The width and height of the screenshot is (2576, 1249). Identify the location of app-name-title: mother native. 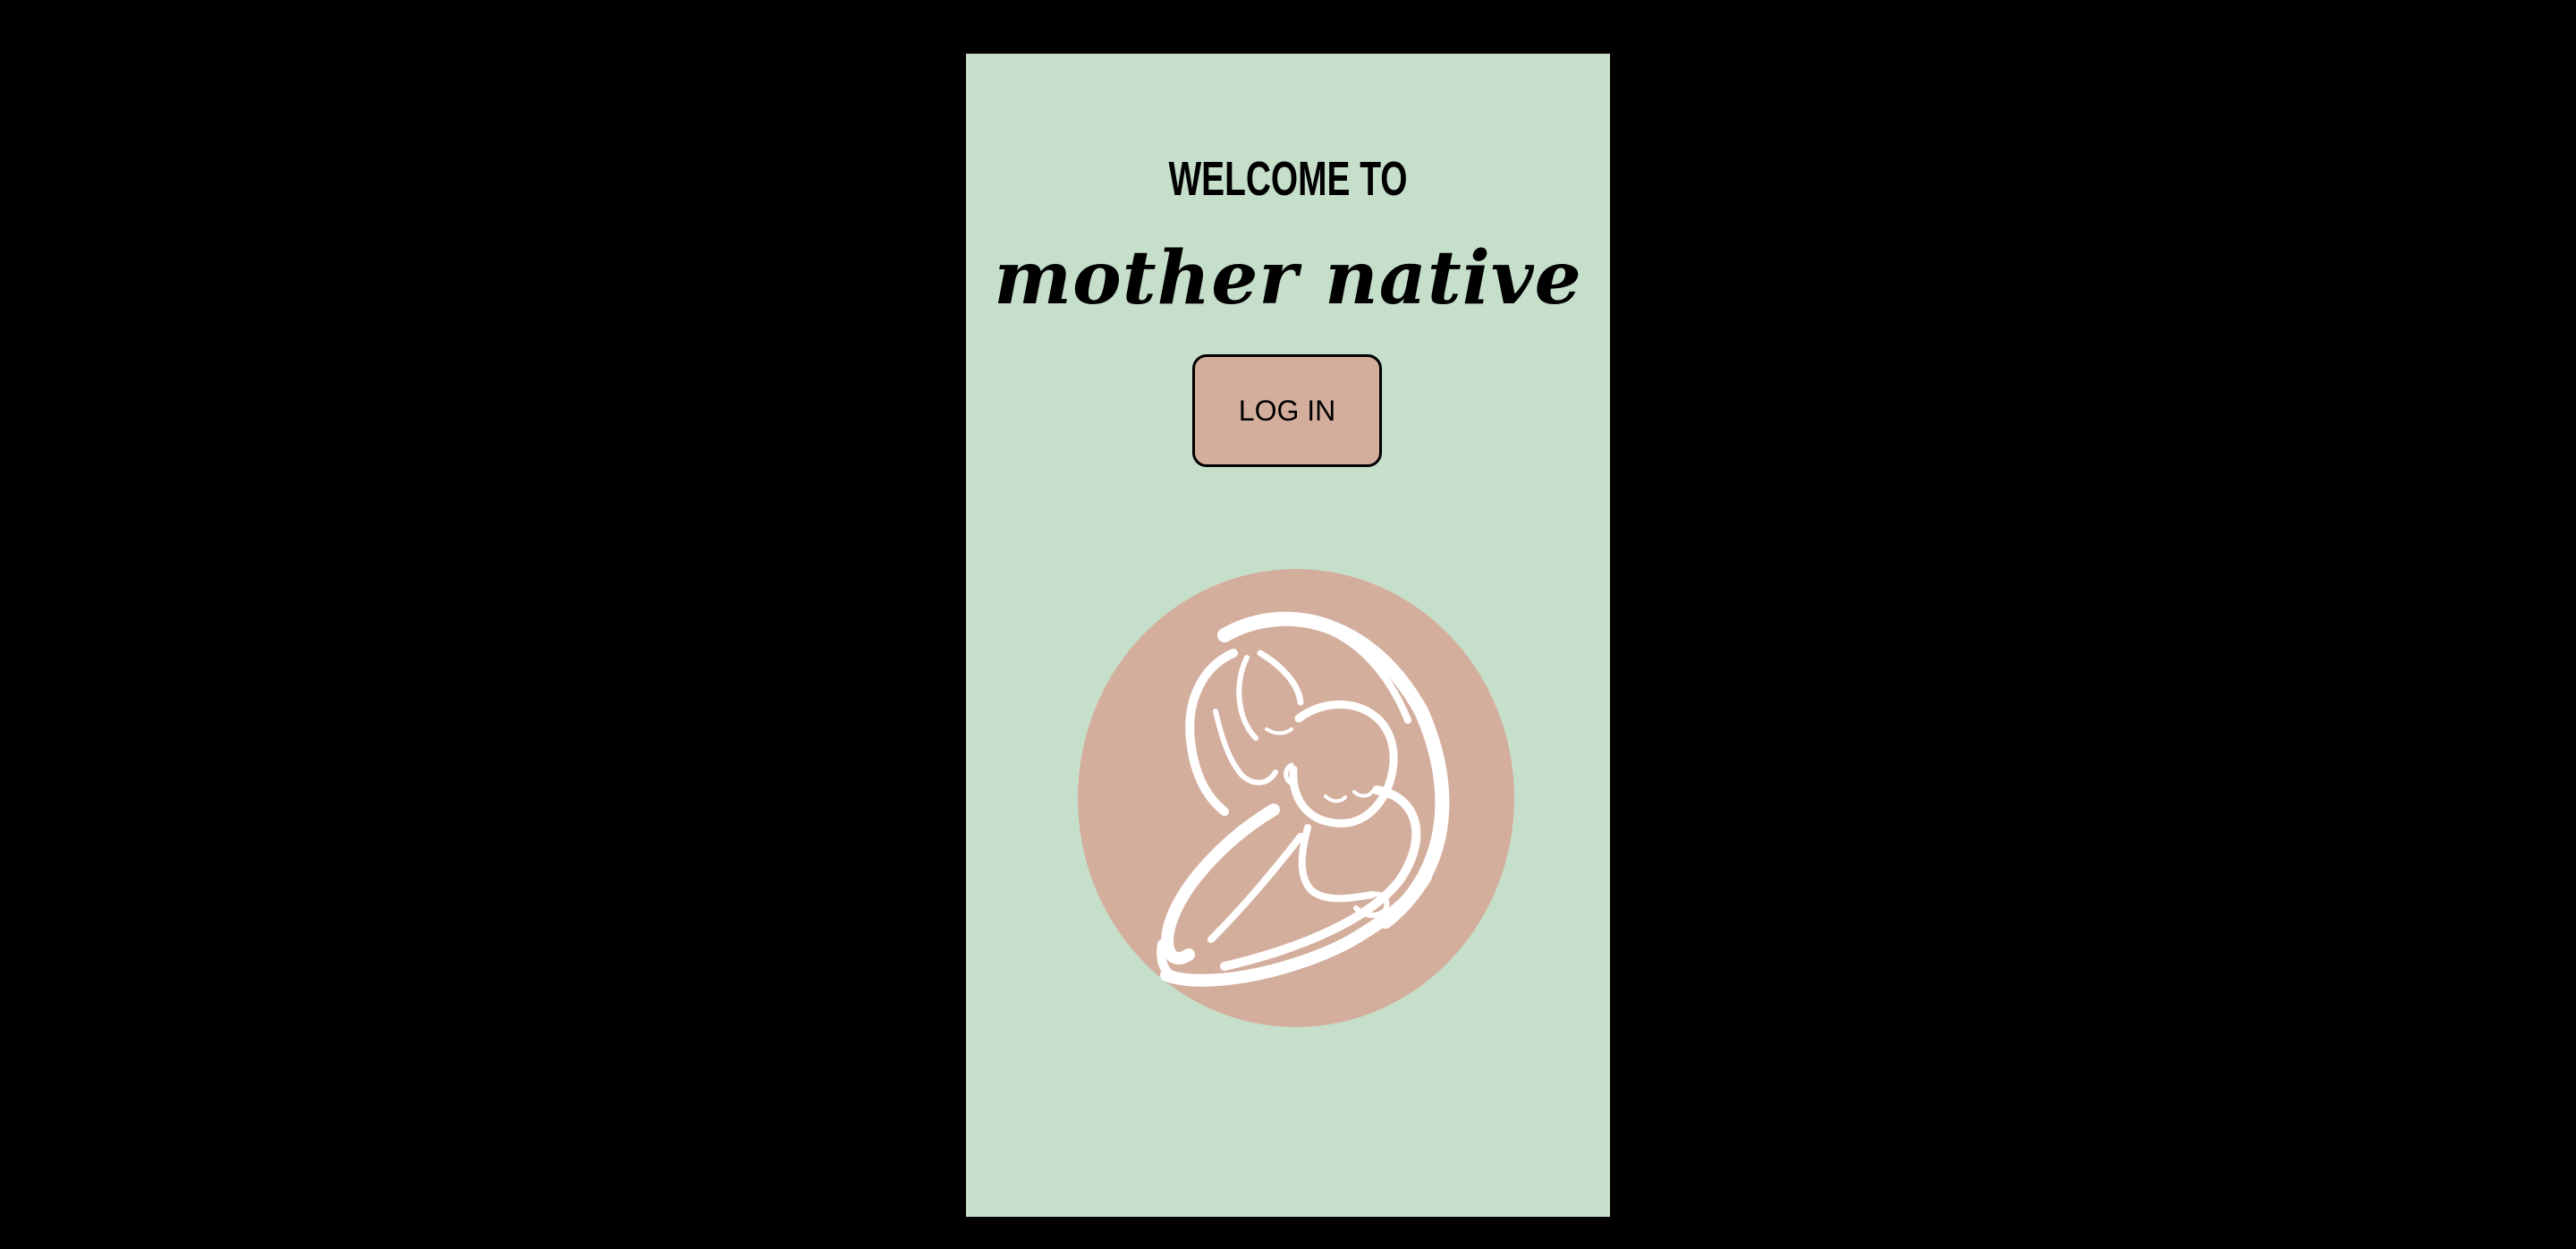
(1288, 278).